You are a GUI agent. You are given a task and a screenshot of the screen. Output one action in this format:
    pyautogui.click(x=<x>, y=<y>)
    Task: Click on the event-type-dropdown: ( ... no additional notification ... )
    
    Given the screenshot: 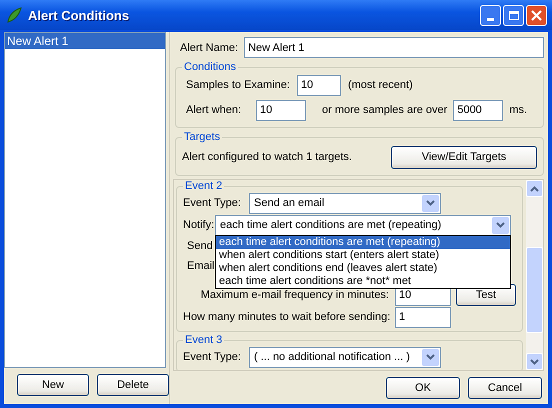 What is the action you would take?
    pyautogui.click(x=345, y=357)
    